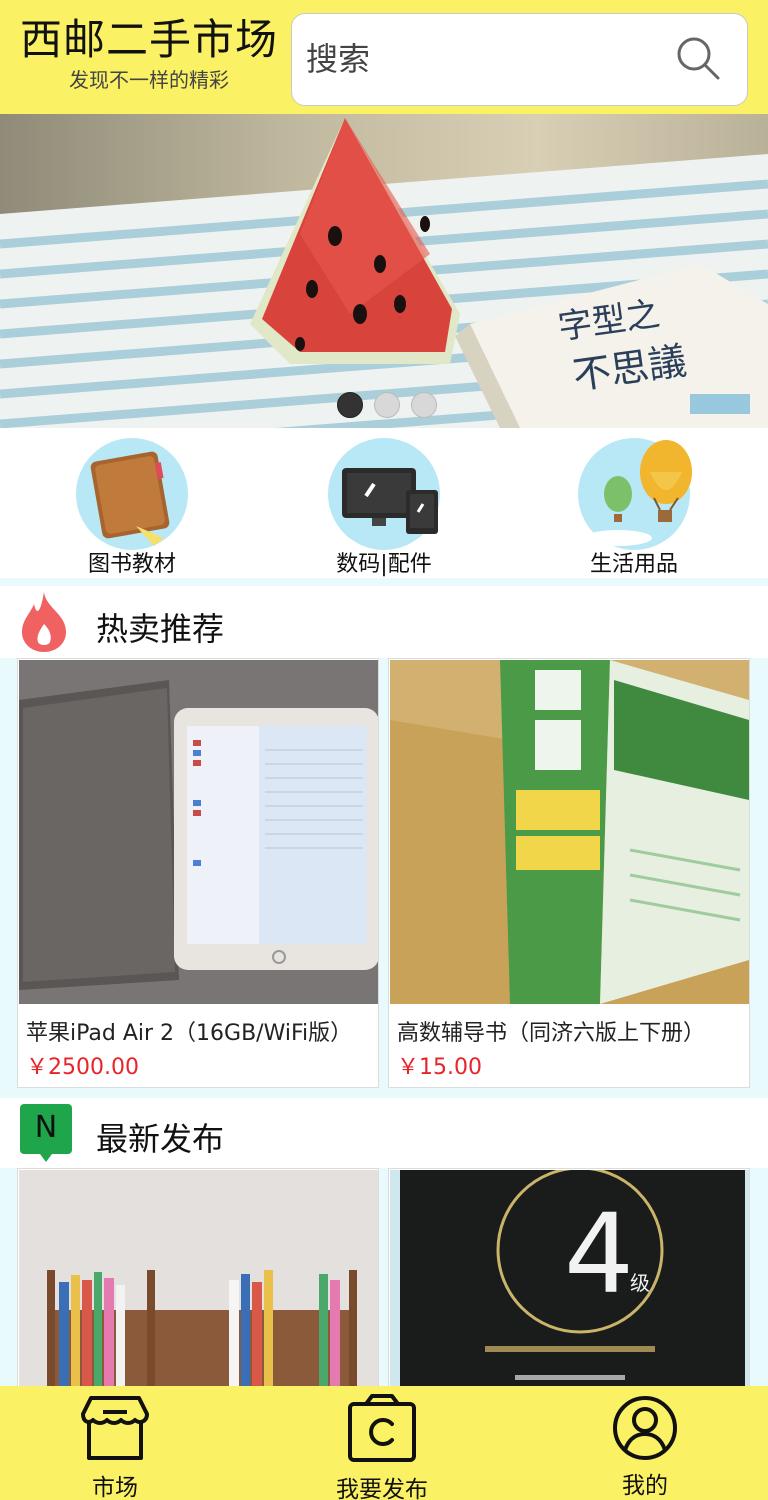 This screenshot has height=1500, width=768. I want to click on search-input, so click(486, 59).